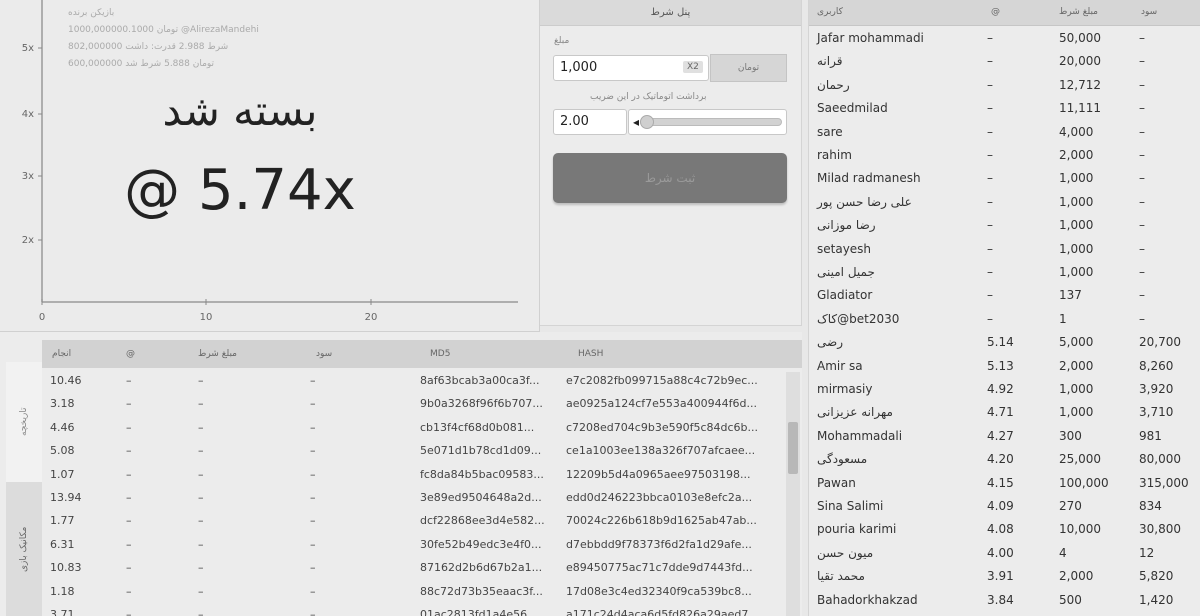  I want to click on player-row: رضی 5.14 5,000 20,700, so click(1004, 342).